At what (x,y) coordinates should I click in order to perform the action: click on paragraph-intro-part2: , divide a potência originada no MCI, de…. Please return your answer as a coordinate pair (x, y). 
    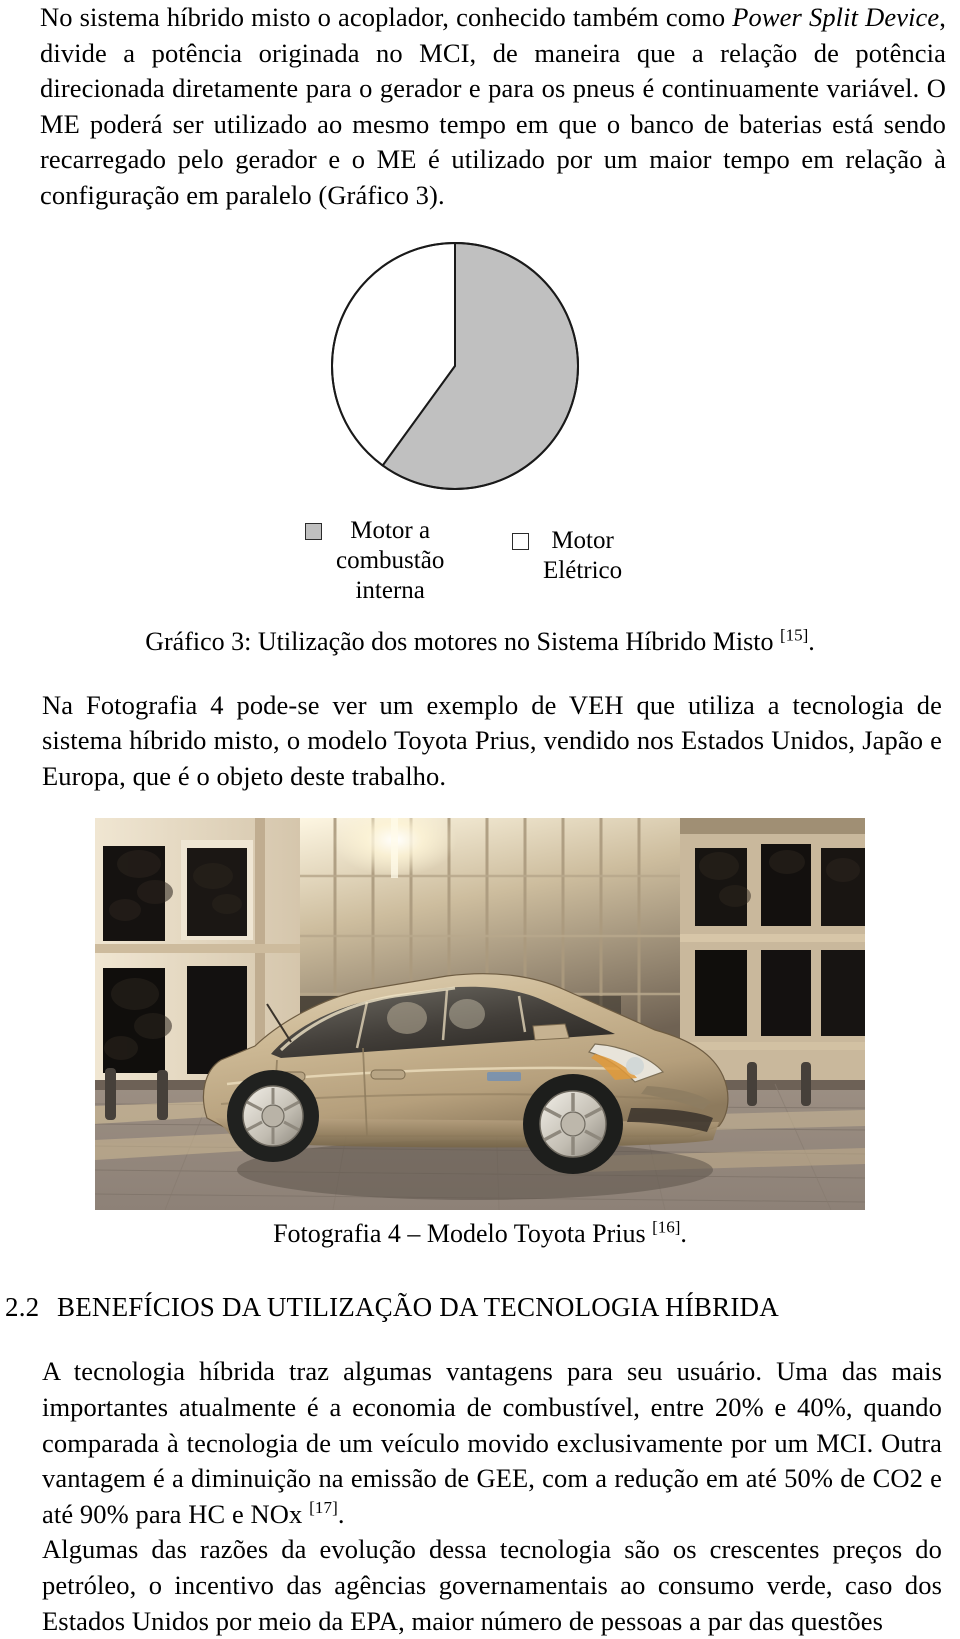
    Looking at the image, I should click on (493, 106).